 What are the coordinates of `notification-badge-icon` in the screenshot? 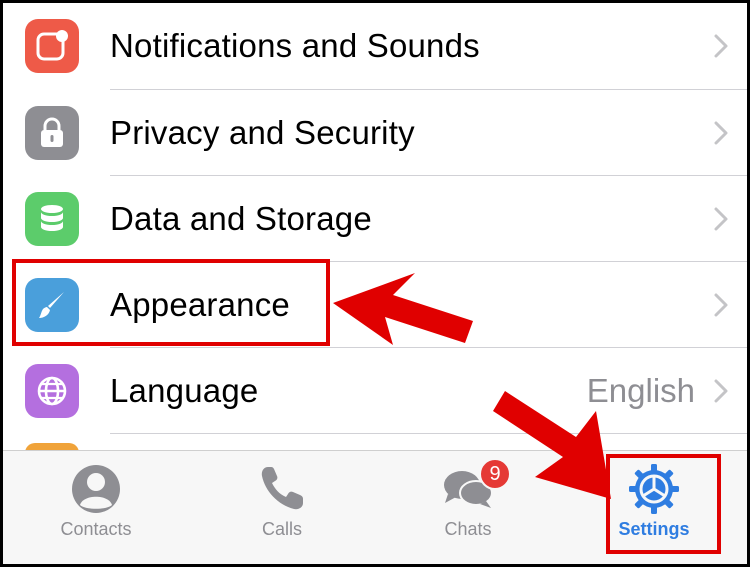 It's located at (52, 46).